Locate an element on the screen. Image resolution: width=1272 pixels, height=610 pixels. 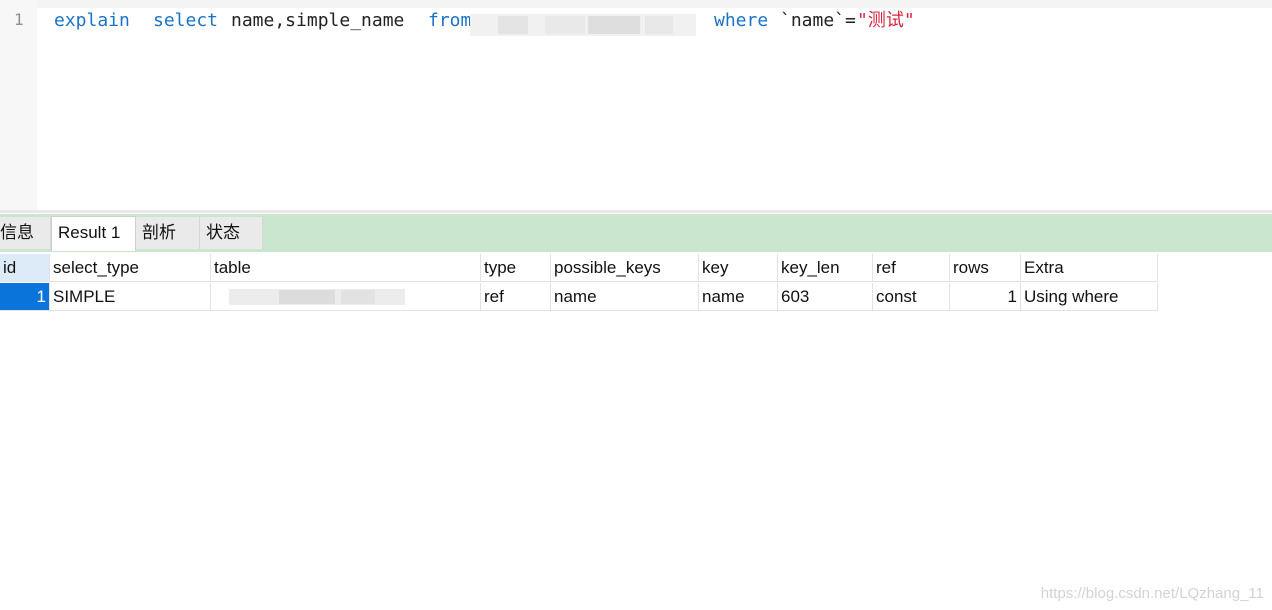
cell-extra: Using where is located at coordinates (1089, 297).